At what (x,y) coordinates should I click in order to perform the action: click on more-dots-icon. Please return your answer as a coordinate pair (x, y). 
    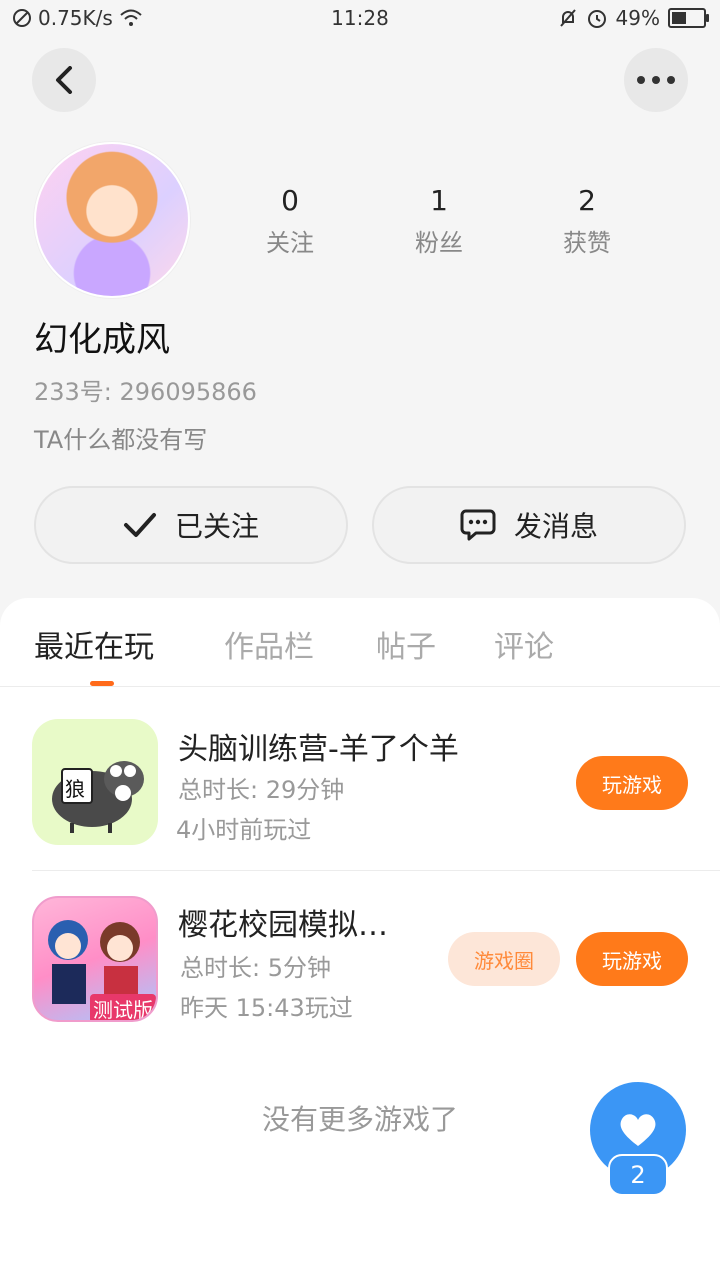
    Looking at the image, I should click on (656, 80).